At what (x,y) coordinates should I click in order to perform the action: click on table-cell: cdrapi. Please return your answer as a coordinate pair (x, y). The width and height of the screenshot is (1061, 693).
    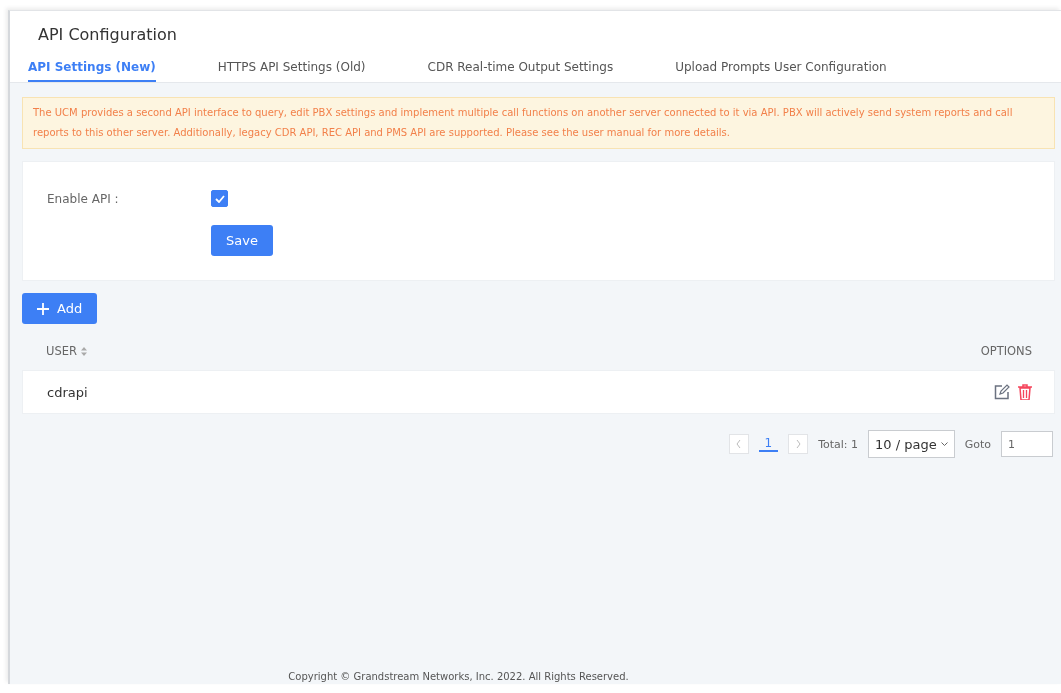
    Looking at the image, I should click on (67, 392).